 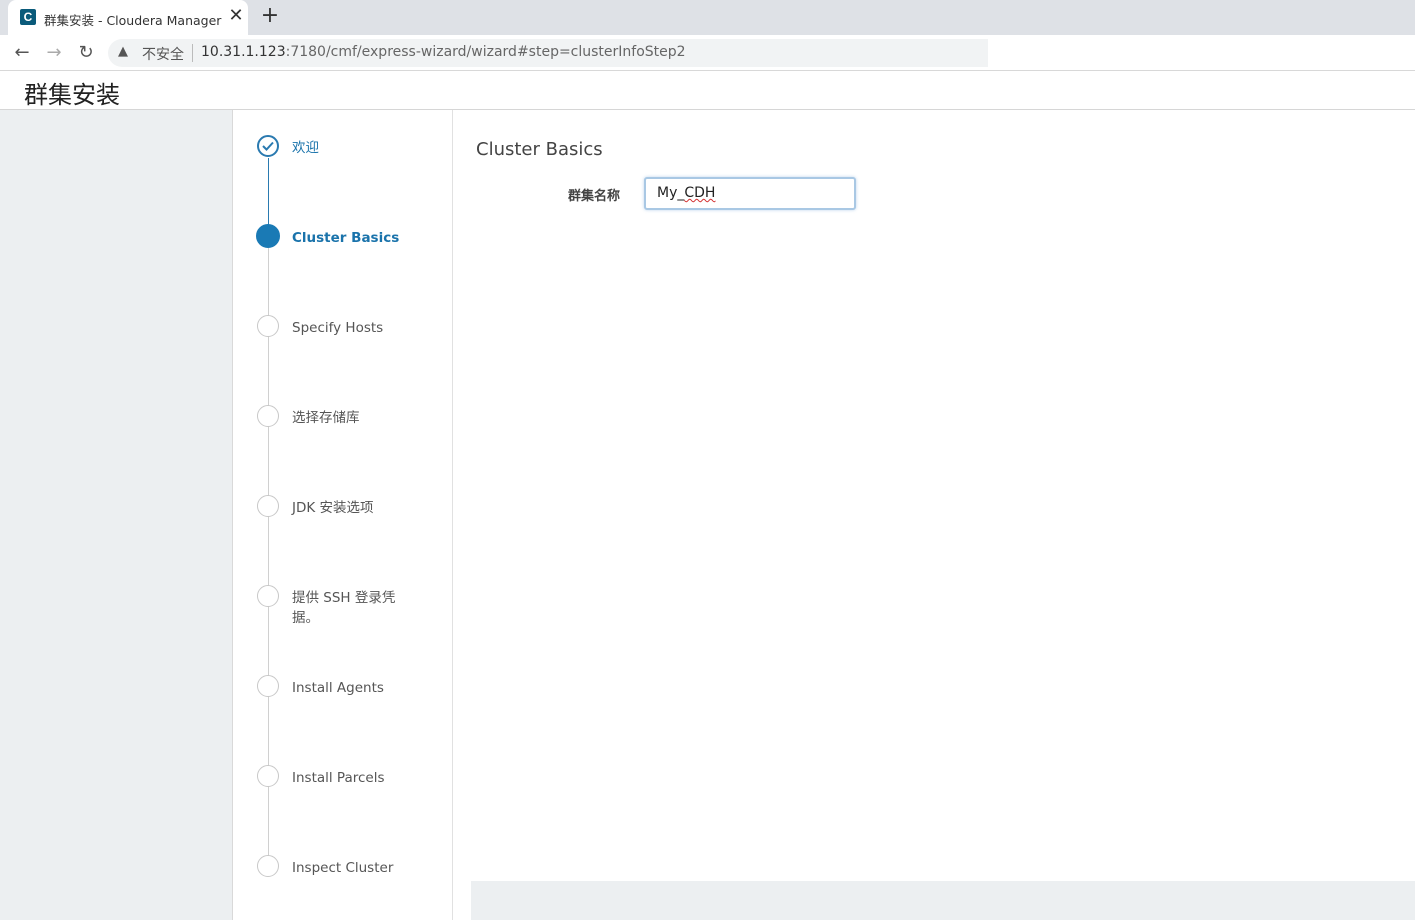 I want to click on step-specify-hosts: Specify Hosts, so click(x=352, y=345).